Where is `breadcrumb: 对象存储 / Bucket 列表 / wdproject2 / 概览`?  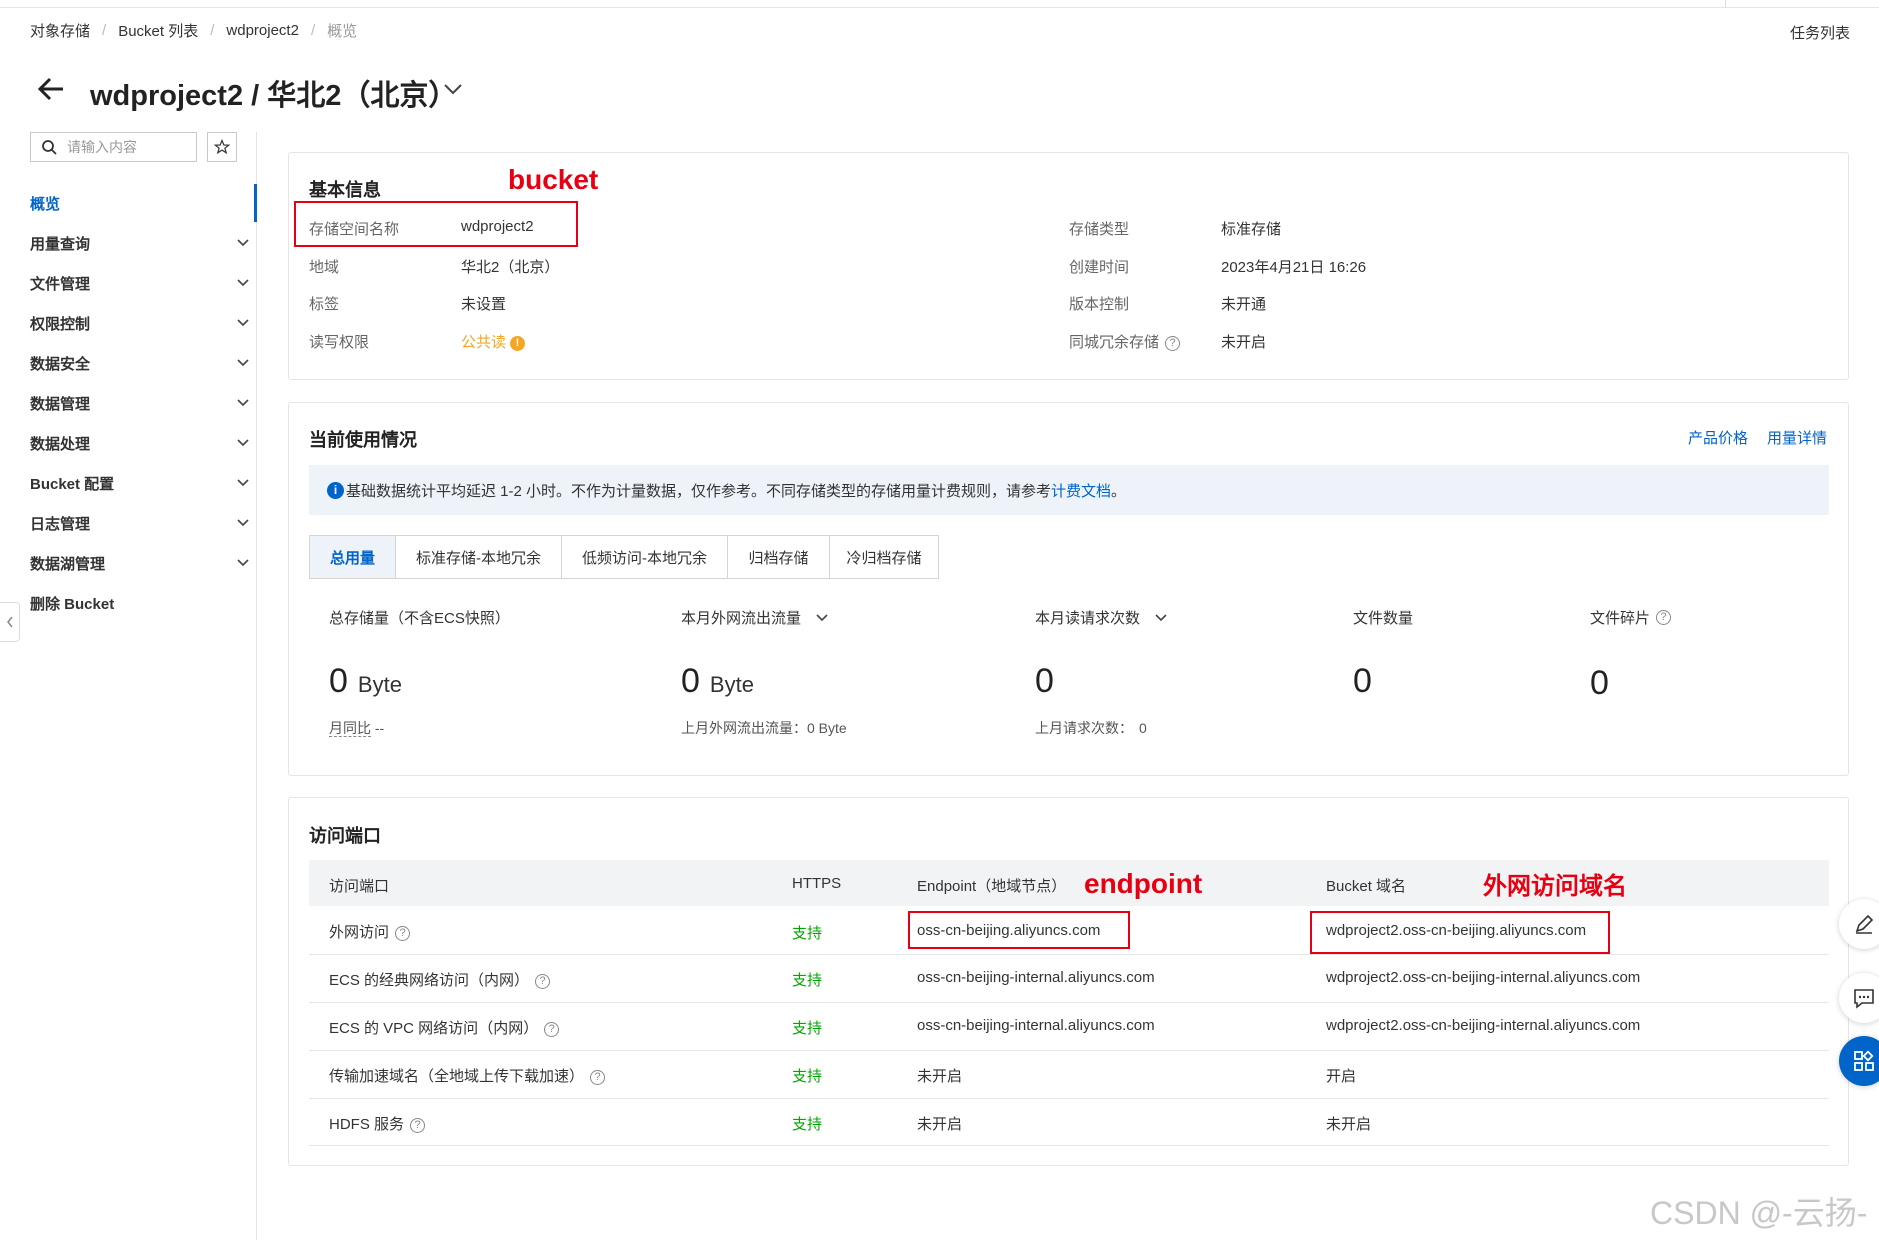
breadcrumb: 对象存储 / Bucket 列表 / wdproject2 / 概览 is located at coordinates (193, 30).